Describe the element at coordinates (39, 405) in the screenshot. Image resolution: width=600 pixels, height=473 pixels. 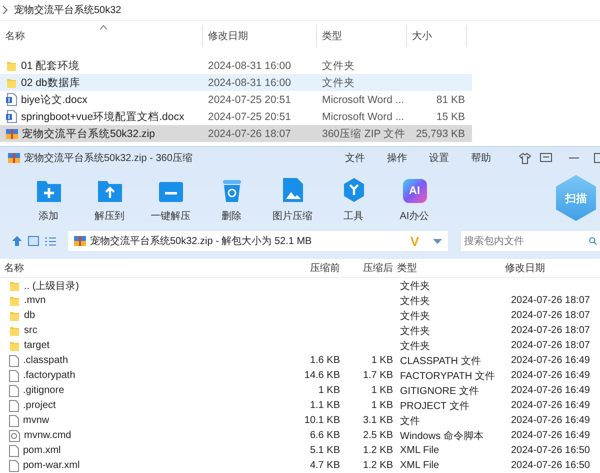
I see `file-name: .project` at that location.